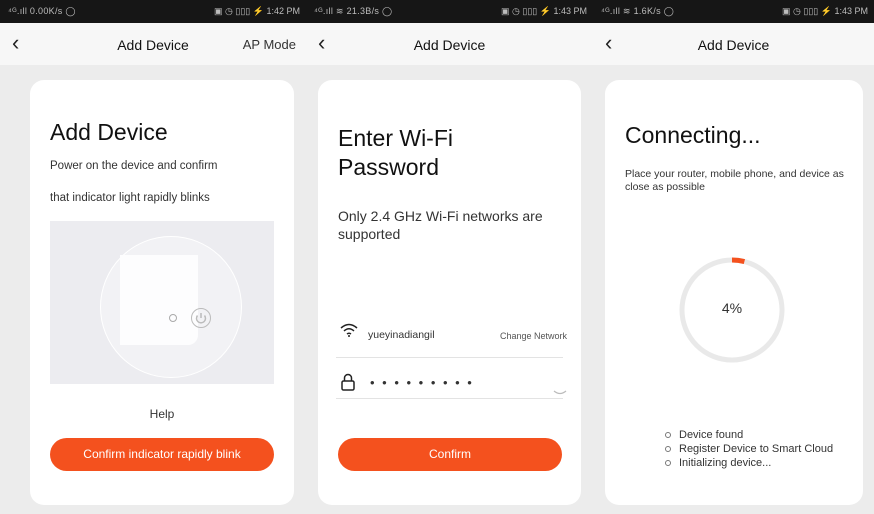 The width and height of the screenshot is (874, 514). I want to click on ssid-text: yueyinadiangil, so click(401, 335).